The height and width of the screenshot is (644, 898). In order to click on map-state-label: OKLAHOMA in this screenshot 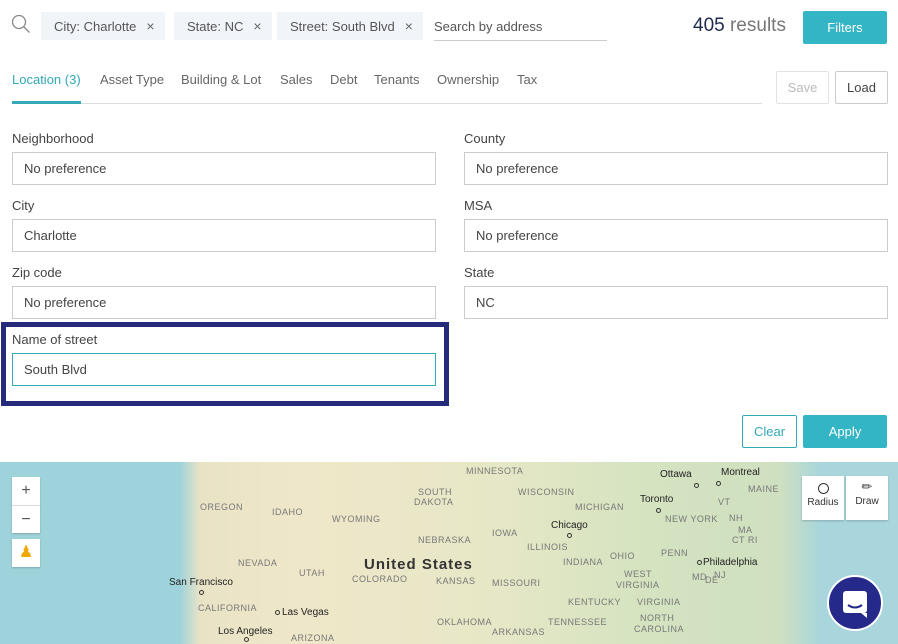, I will do `click(465, 622)`.